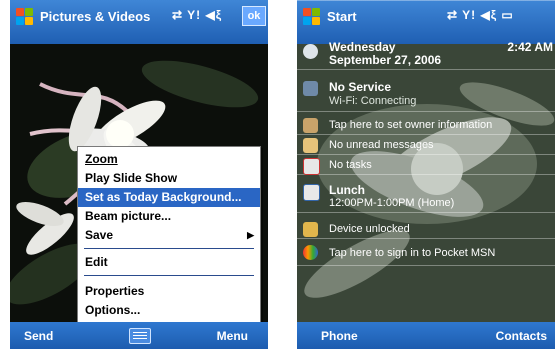  Describe the element at coordinates (169, 159) in the screenshot. I see `menu-item-zoom: Zoom` at that location.